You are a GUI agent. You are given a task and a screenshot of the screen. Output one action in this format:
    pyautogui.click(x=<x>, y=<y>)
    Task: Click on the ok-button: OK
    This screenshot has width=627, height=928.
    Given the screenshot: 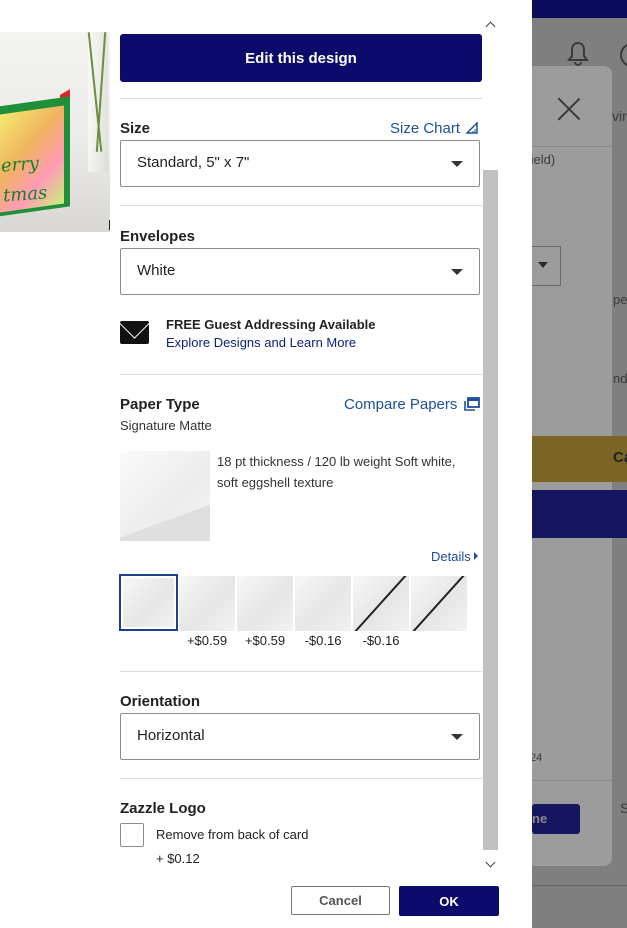 What is the action you would take?
    pyautogui.click(x=449, y=901)
    